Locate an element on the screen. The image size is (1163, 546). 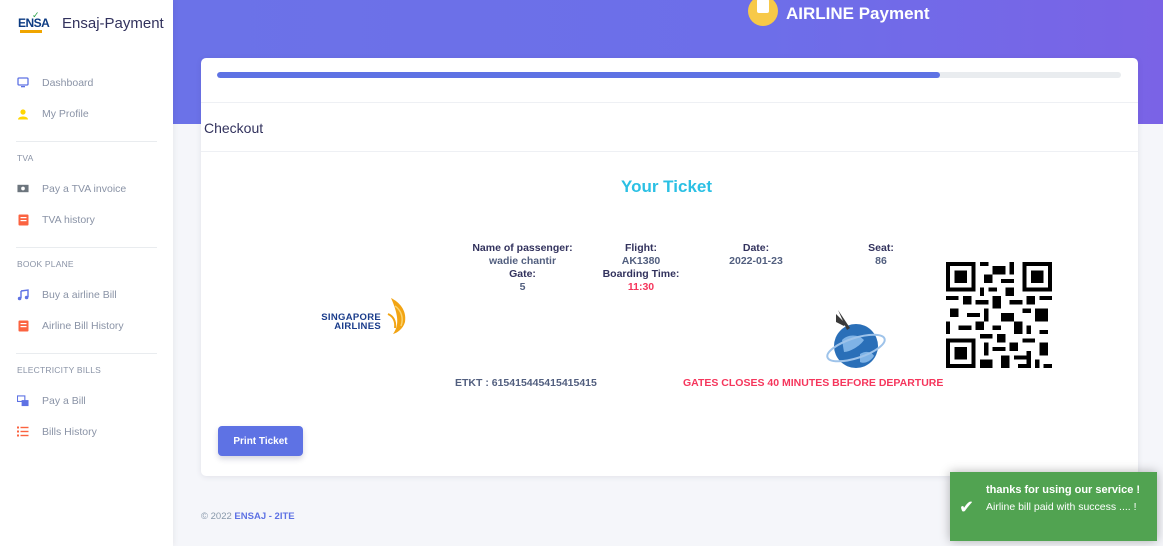
sidebar-item-pay-tva-invoice: Pay a TVA invoice is located at coordinates (86, 188).